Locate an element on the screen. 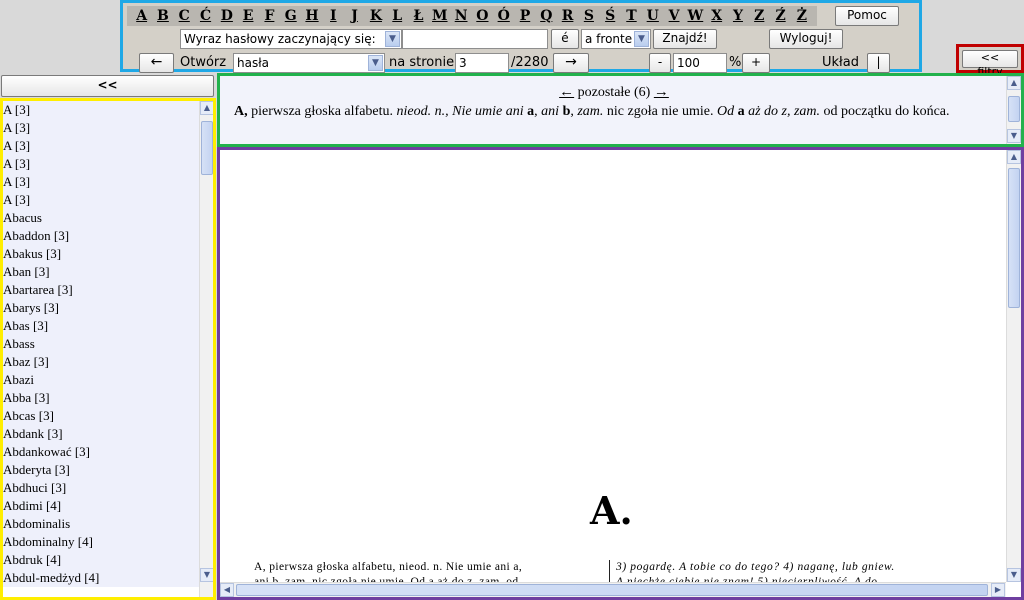 This screenshot has height=600, width=1024. list-item: Abaz [3] is located at coordinates (101, 362).